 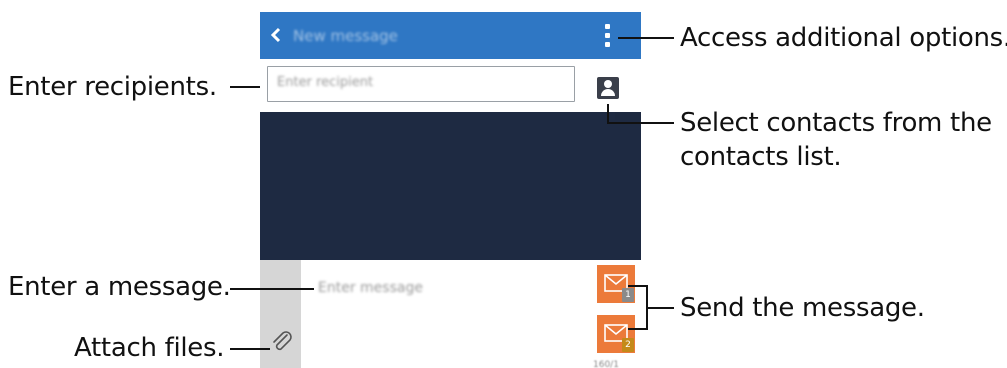 I want to click on chevron-left-icon, so click(x=276, y=35).